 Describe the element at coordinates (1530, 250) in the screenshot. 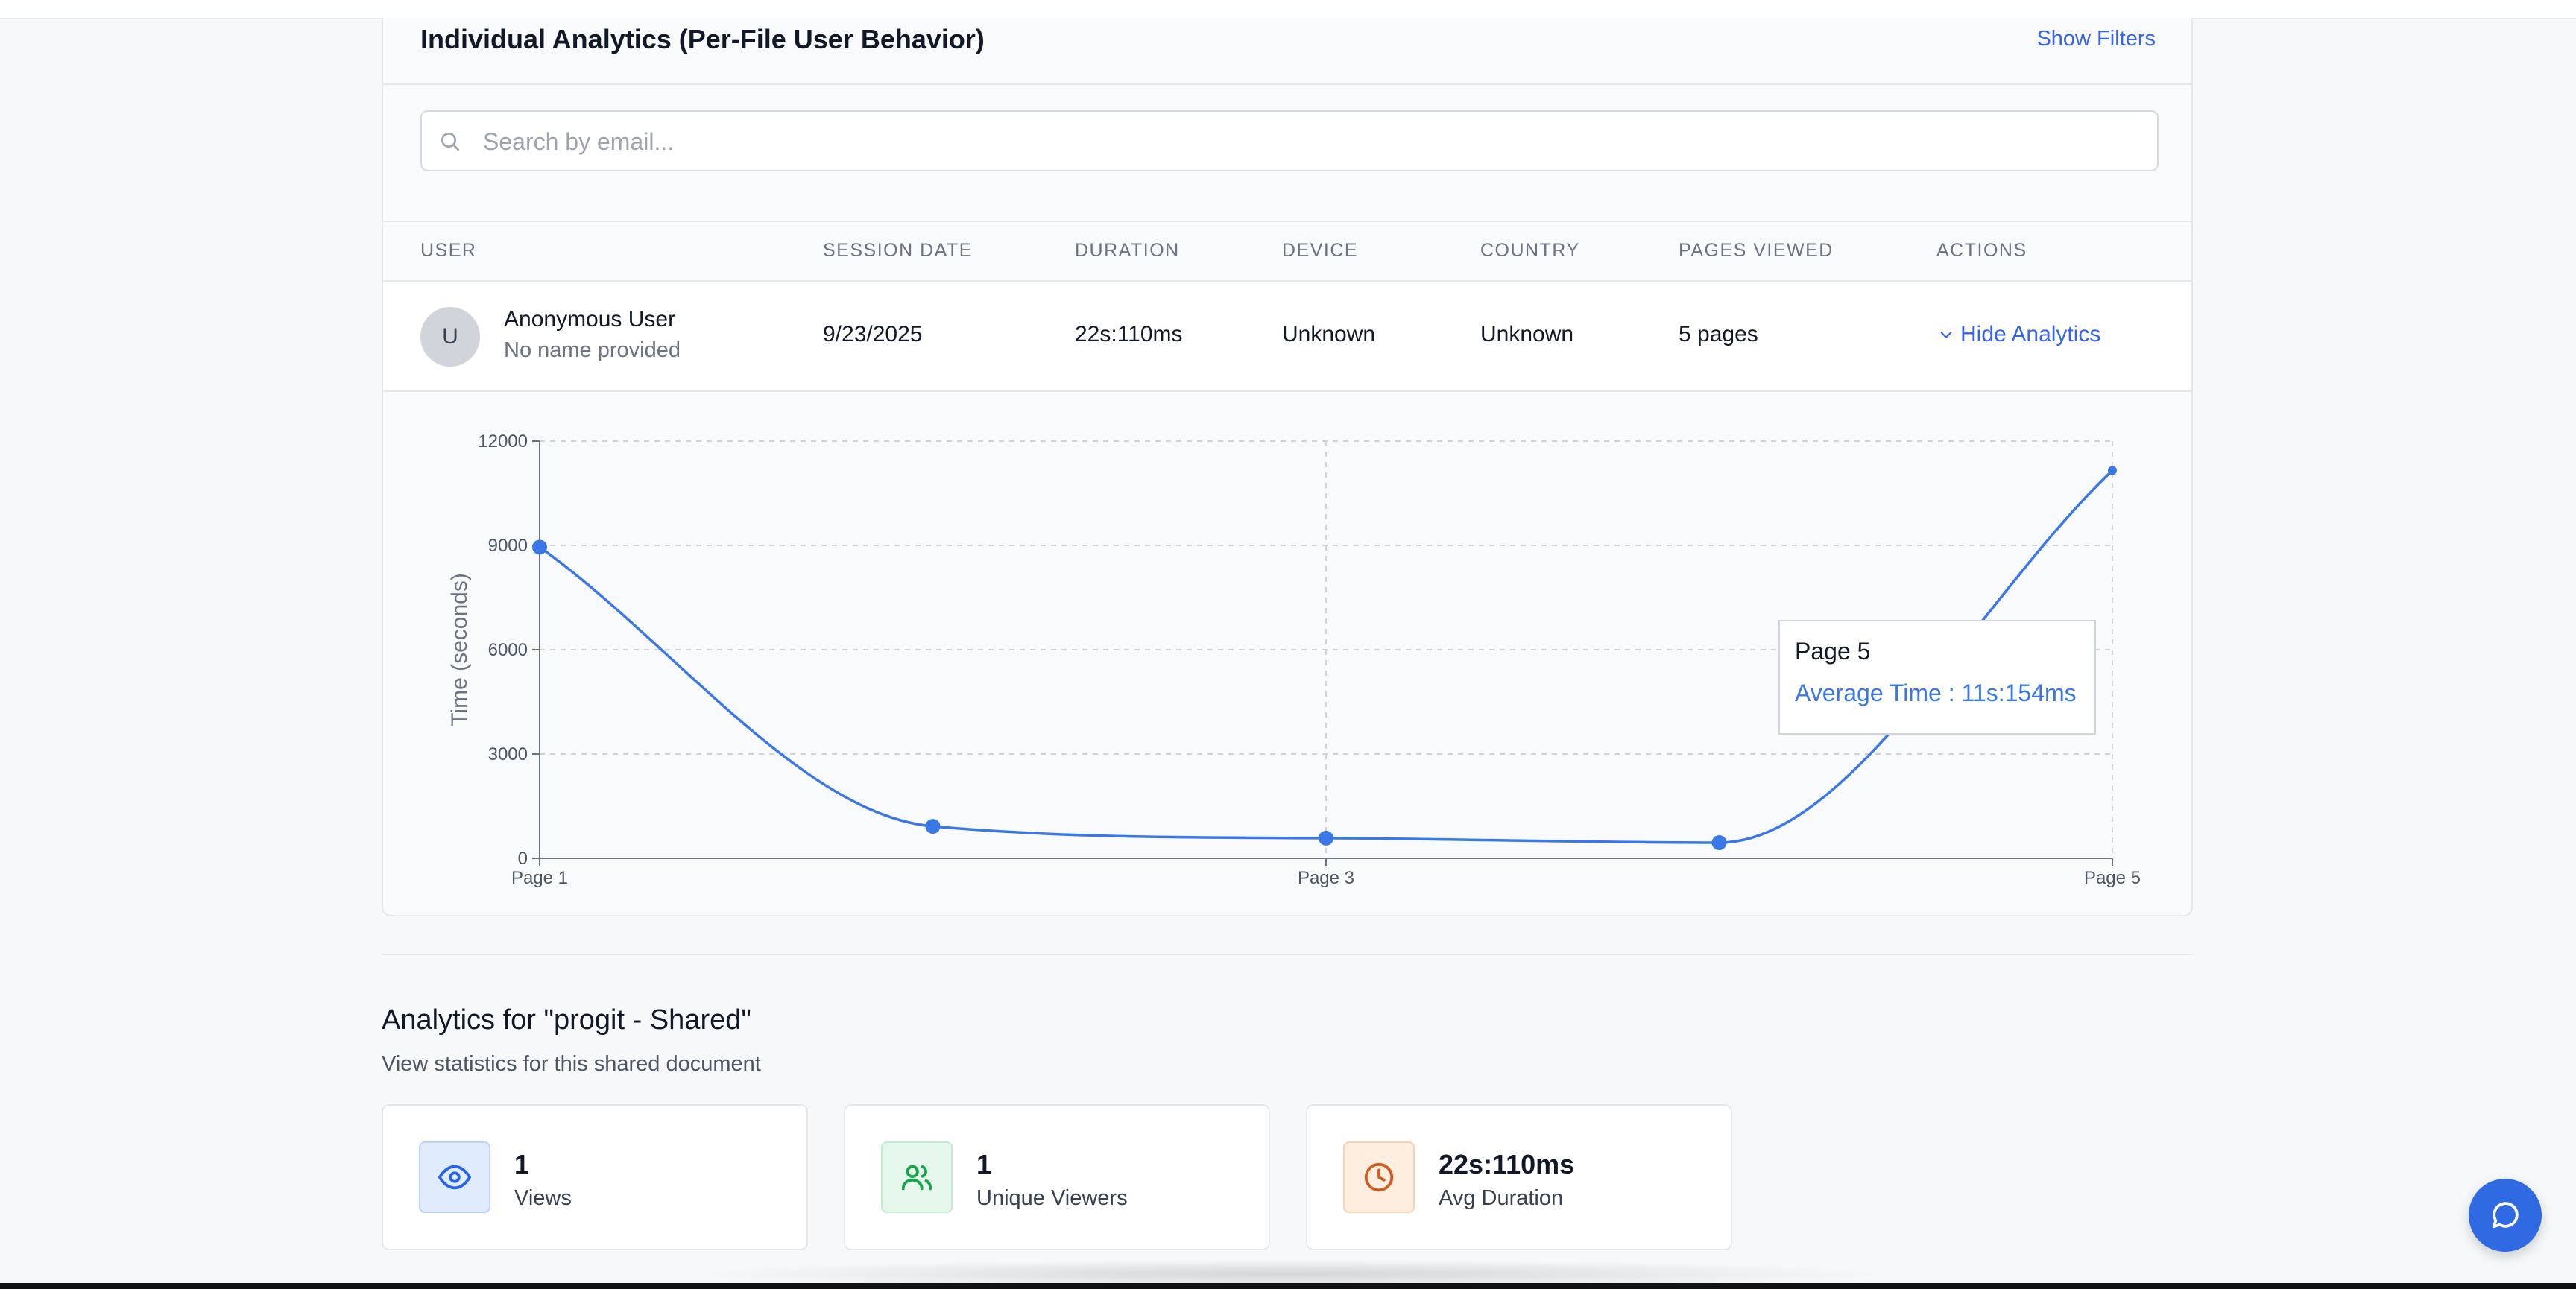

I see `column-header-country: COUNTRY` at that location.